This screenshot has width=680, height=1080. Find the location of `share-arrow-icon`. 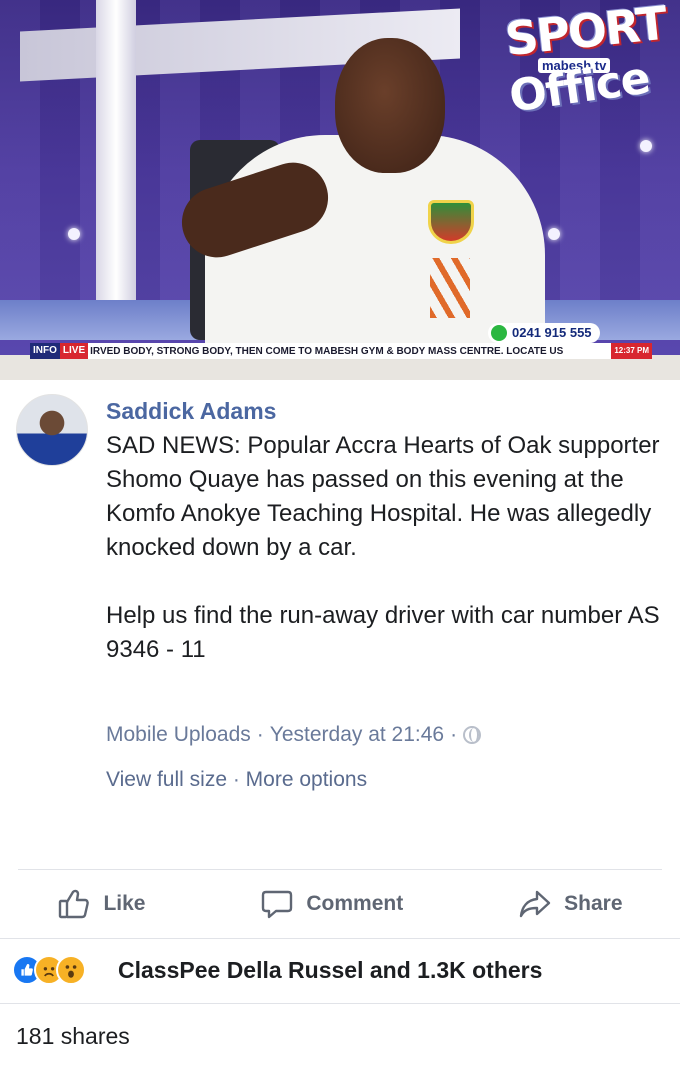

share-arrow-icon is located at coordinates (535, 904).